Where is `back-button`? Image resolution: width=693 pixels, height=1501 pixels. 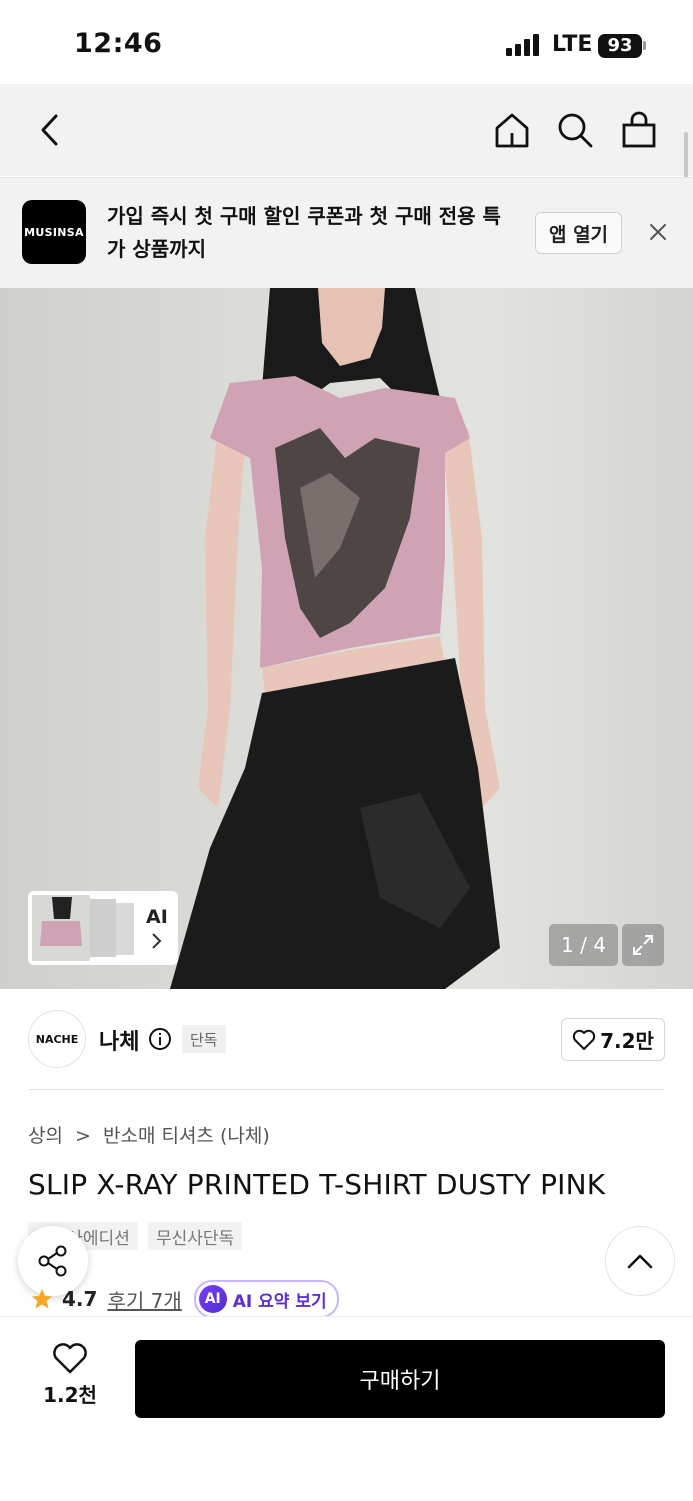
back-button is located at coordinates (50, 130).